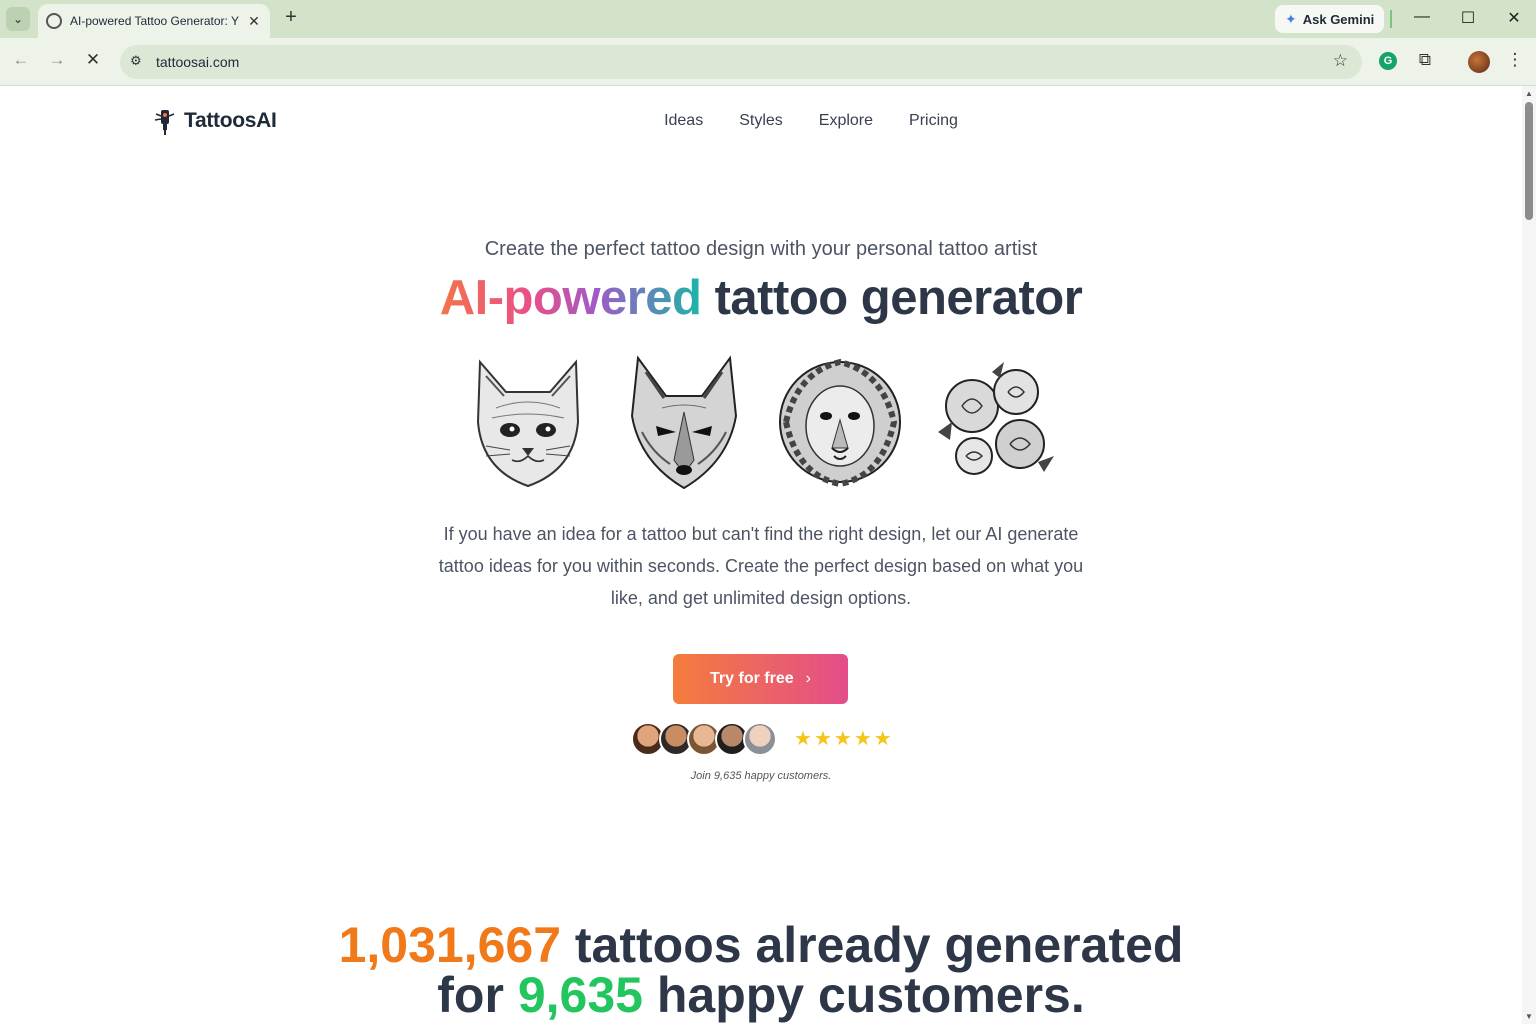 Image resolution: width=1536 pixels, height=1024 pixels. What do you see at coordinates (1529, 555) in the screenshot?
I see `page-scrollbar: ▲ ▼` at bounding box center [1529, 555].